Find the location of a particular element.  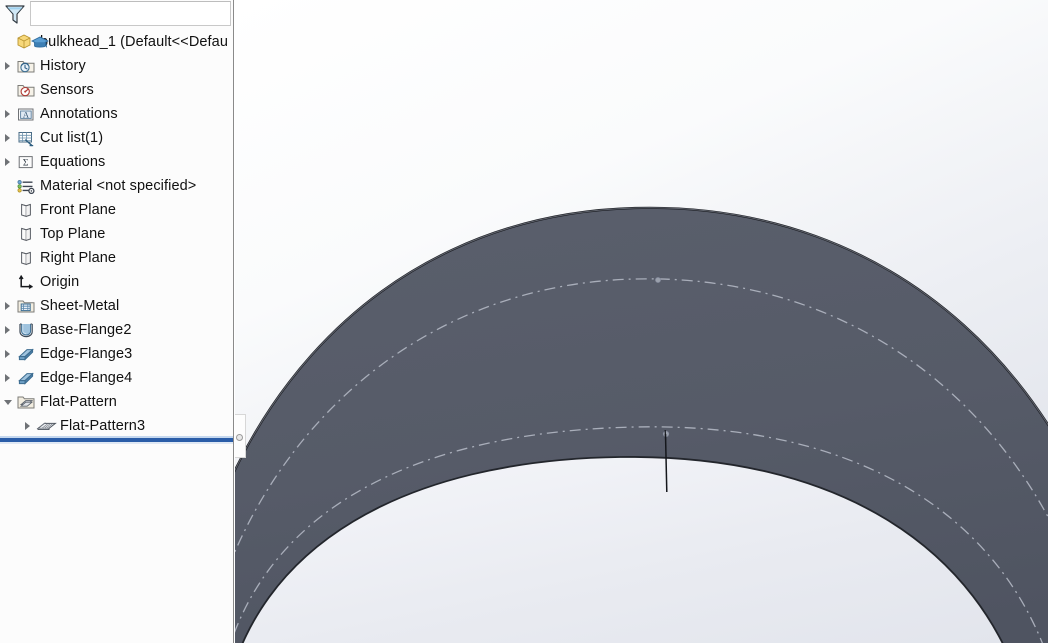

tree-item-label: Flat-Pattern3 is located at coordinates (103, 426).